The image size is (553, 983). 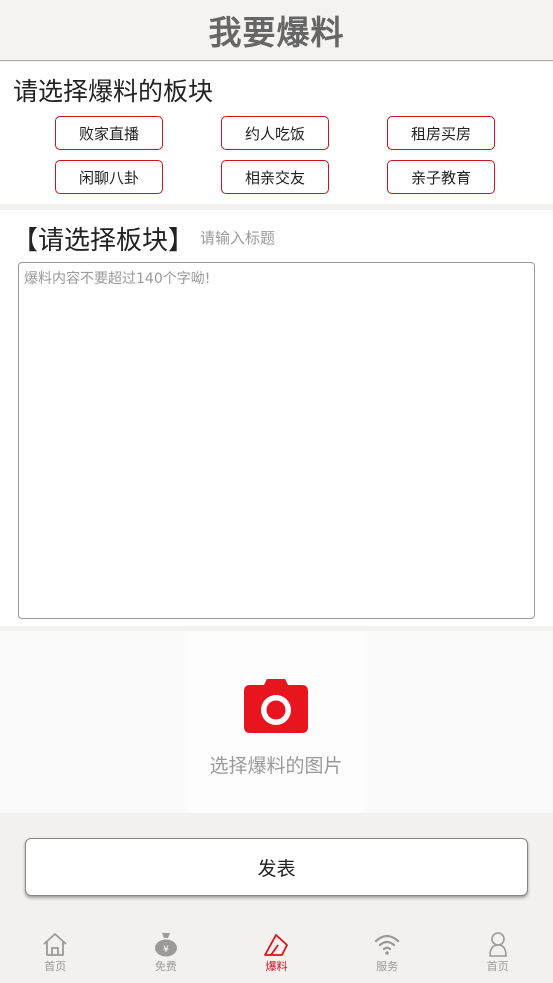 I want to click on report-icon, so click(x=276, y=945).